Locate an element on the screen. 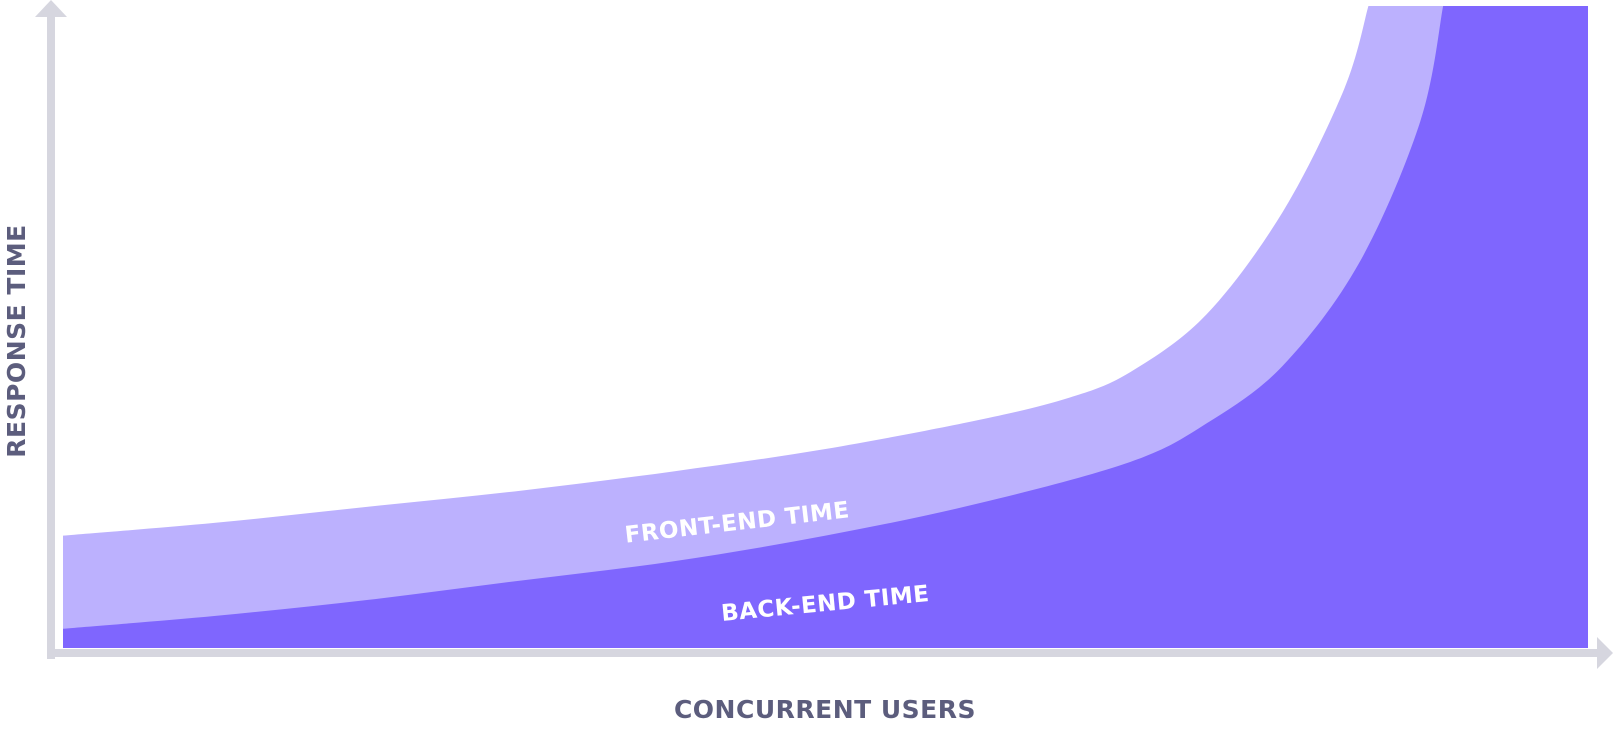  x-axis-arrowhead is located at coordinates (1605, 653).